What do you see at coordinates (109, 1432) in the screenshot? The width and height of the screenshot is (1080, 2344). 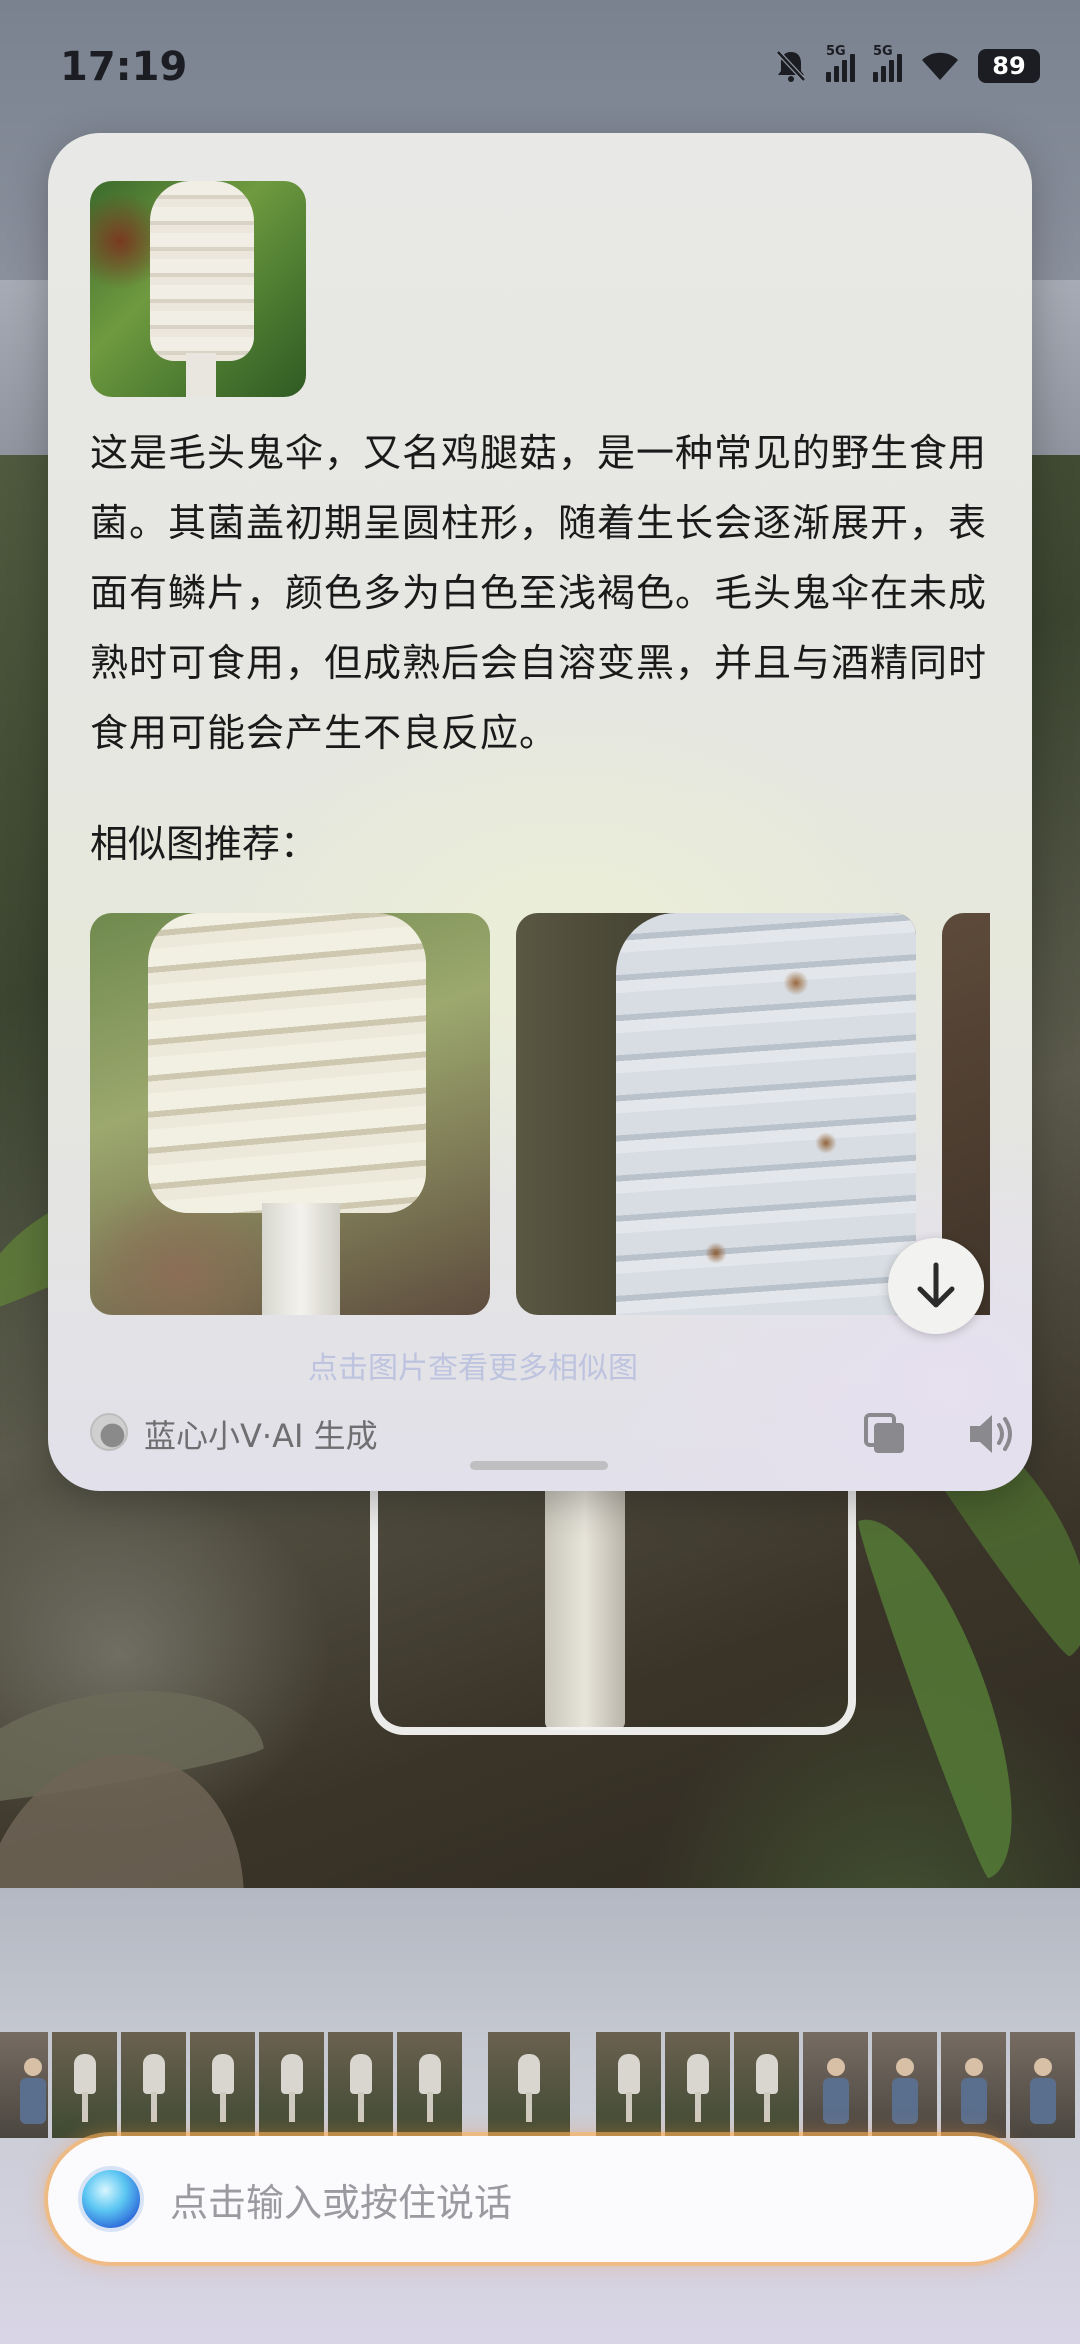 I see `ai-source-icon` at bounding box center [109, 1432].